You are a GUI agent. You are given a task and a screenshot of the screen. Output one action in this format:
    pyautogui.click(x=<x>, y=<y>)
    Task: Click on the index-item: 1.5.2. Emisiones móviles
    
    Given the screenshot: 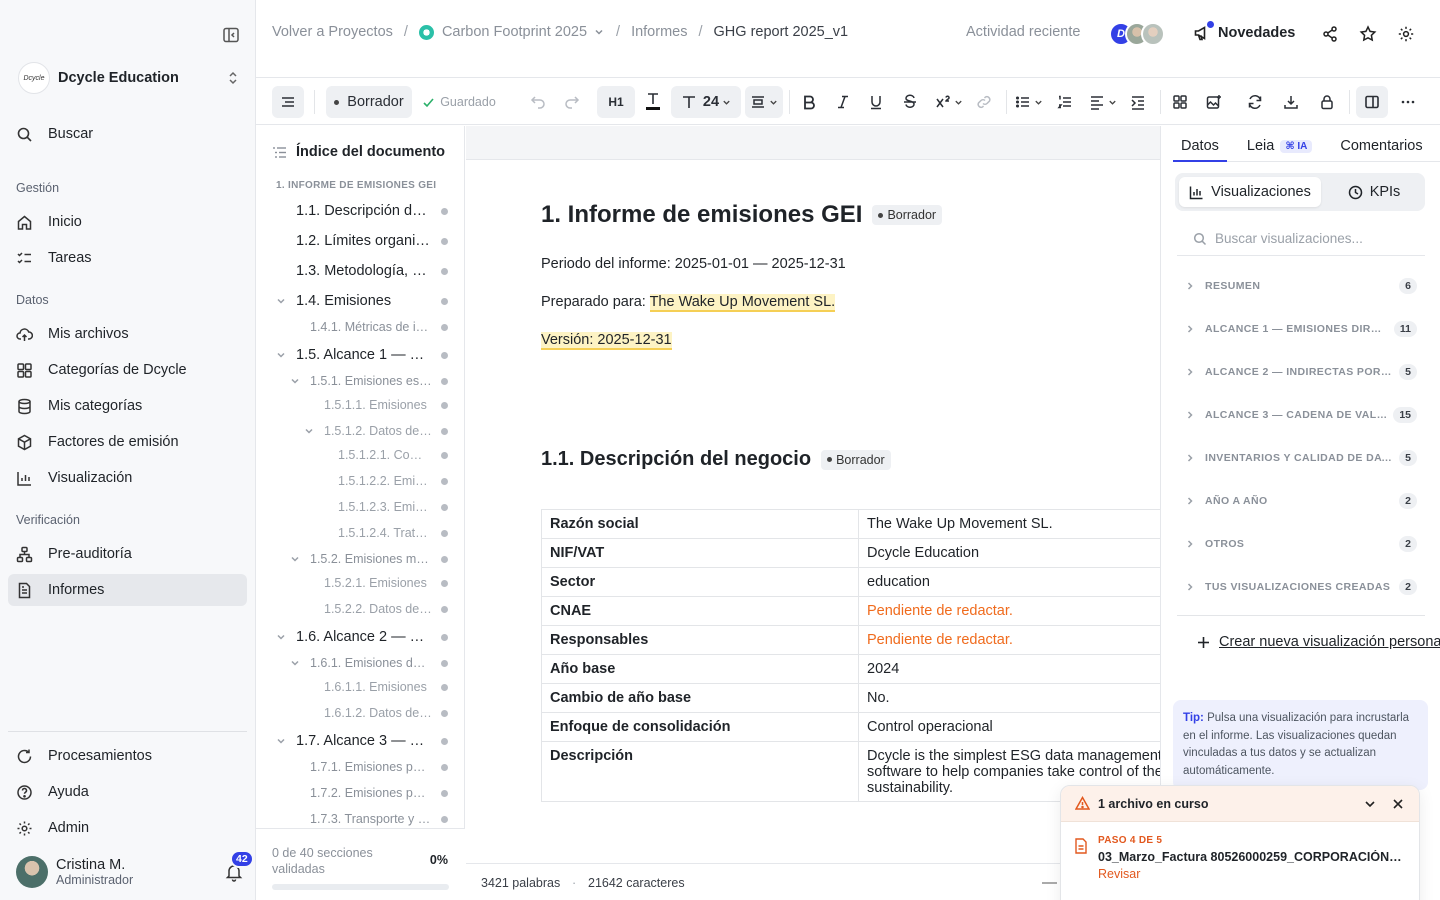 What is the action you would take?
    pyautogui.click(x=371, y=559)
    